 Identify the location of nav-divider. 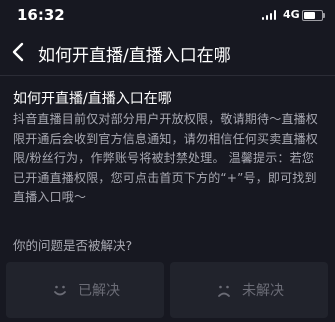
(167, 75).